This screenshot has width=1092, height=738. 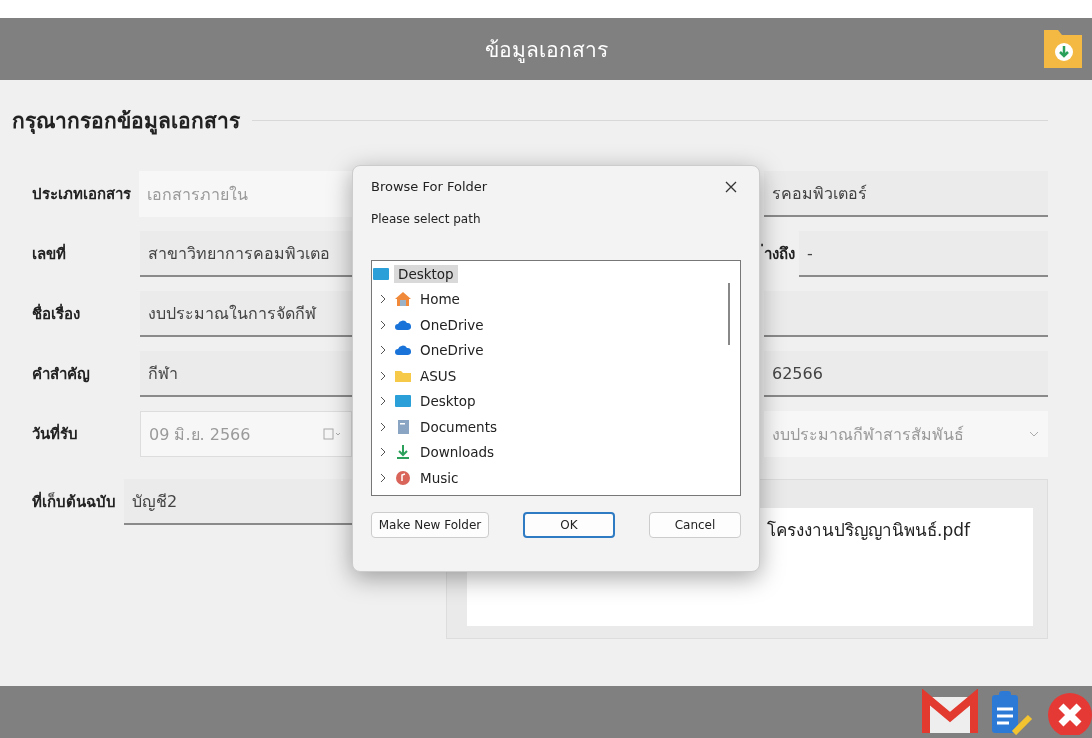 I want to click on folder-tree-item: ASUS, so click(x=556, y=376).